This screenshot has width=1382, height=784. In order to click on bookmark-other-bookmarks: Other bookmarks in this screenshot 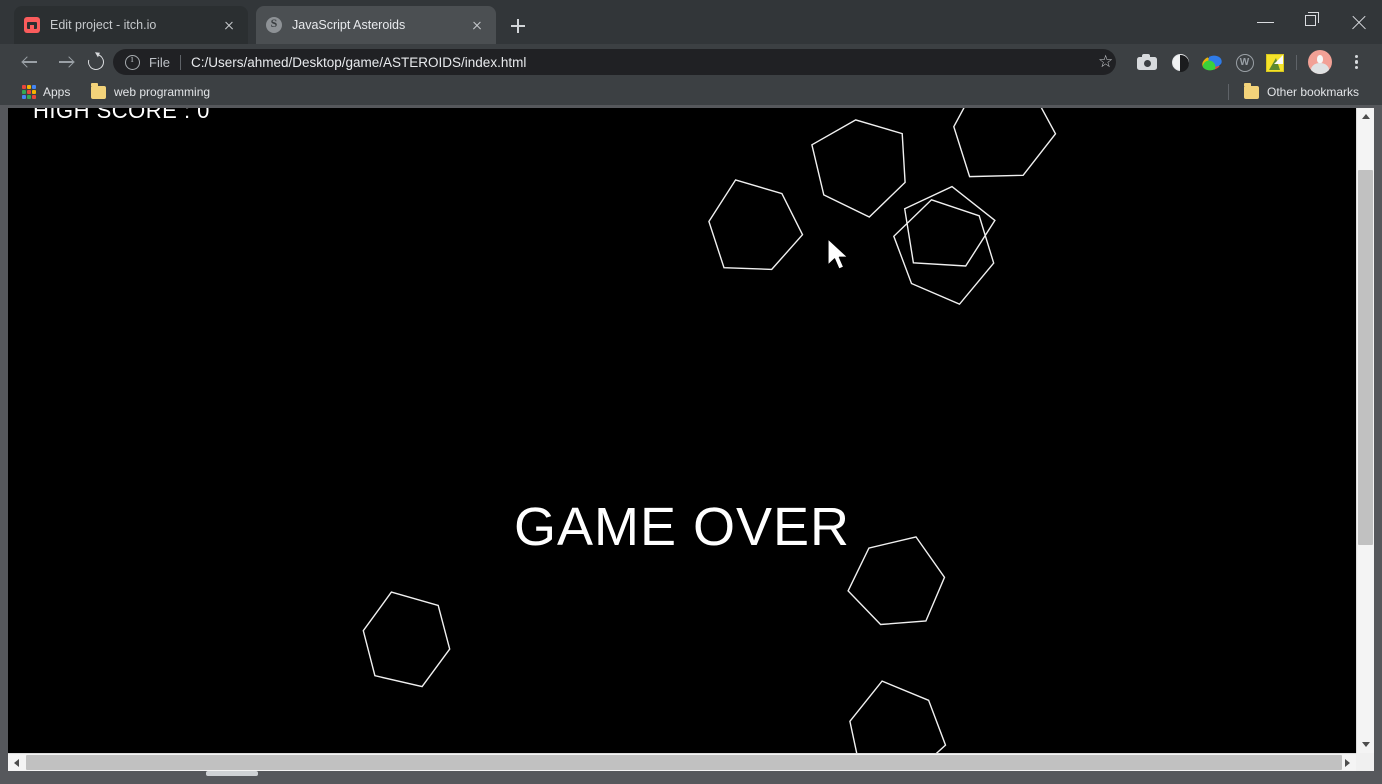, I will do `click(1301, 92)`.